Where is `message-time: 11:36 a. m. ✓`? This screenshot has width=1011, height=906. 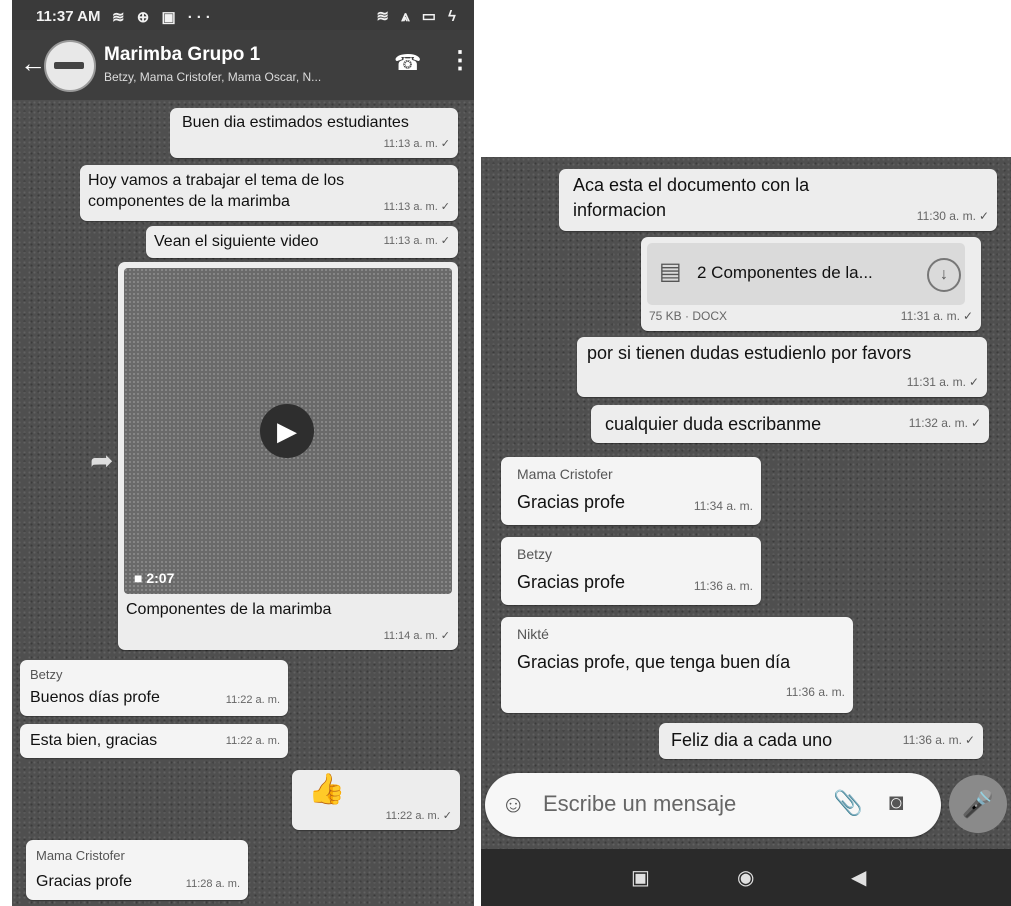
message-time: 11:36 a. m. ✓ is located at coordinates (938, 740).